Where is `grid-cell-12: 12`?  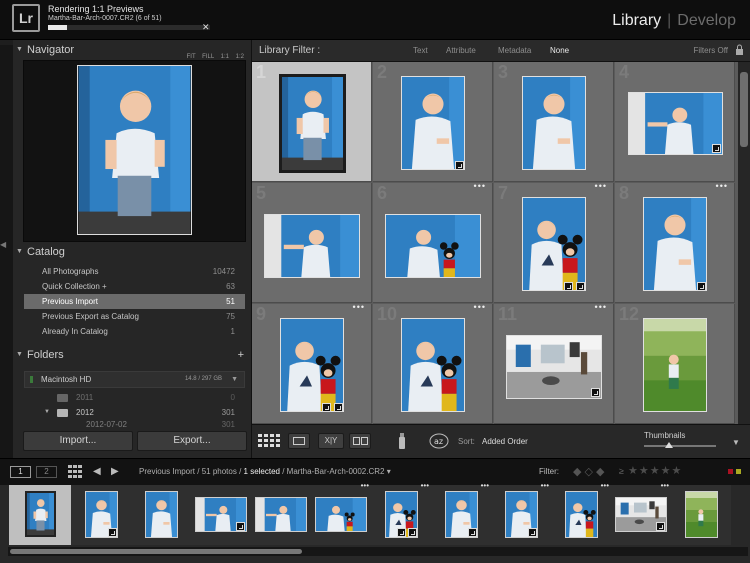
grid-cell-12: 12 is located at coordinates (675, 364).